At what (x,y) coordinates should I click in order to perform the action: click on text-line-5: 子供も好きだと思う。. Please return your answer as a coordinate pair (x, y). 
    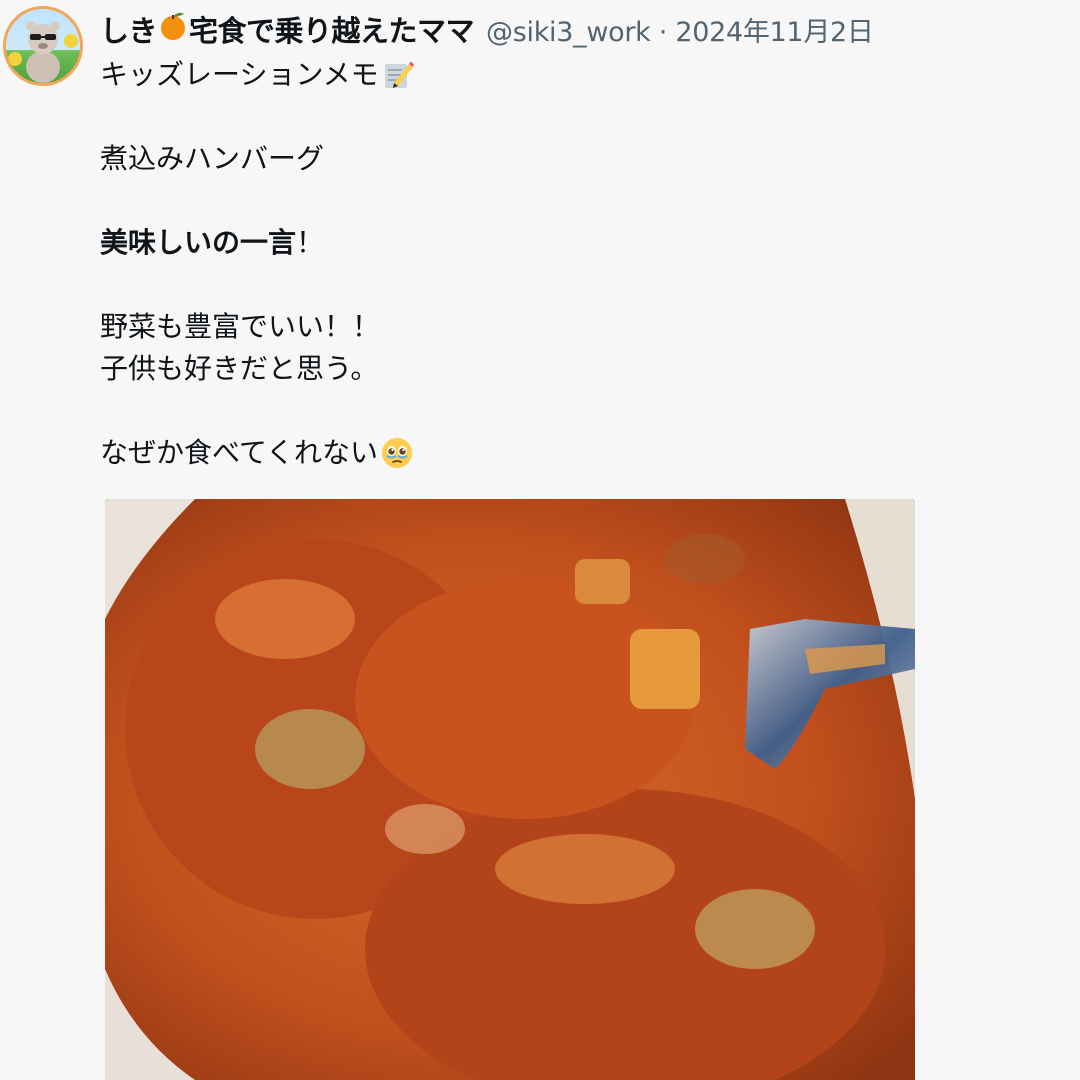
    Looking at the image, I should click on (257, 369).